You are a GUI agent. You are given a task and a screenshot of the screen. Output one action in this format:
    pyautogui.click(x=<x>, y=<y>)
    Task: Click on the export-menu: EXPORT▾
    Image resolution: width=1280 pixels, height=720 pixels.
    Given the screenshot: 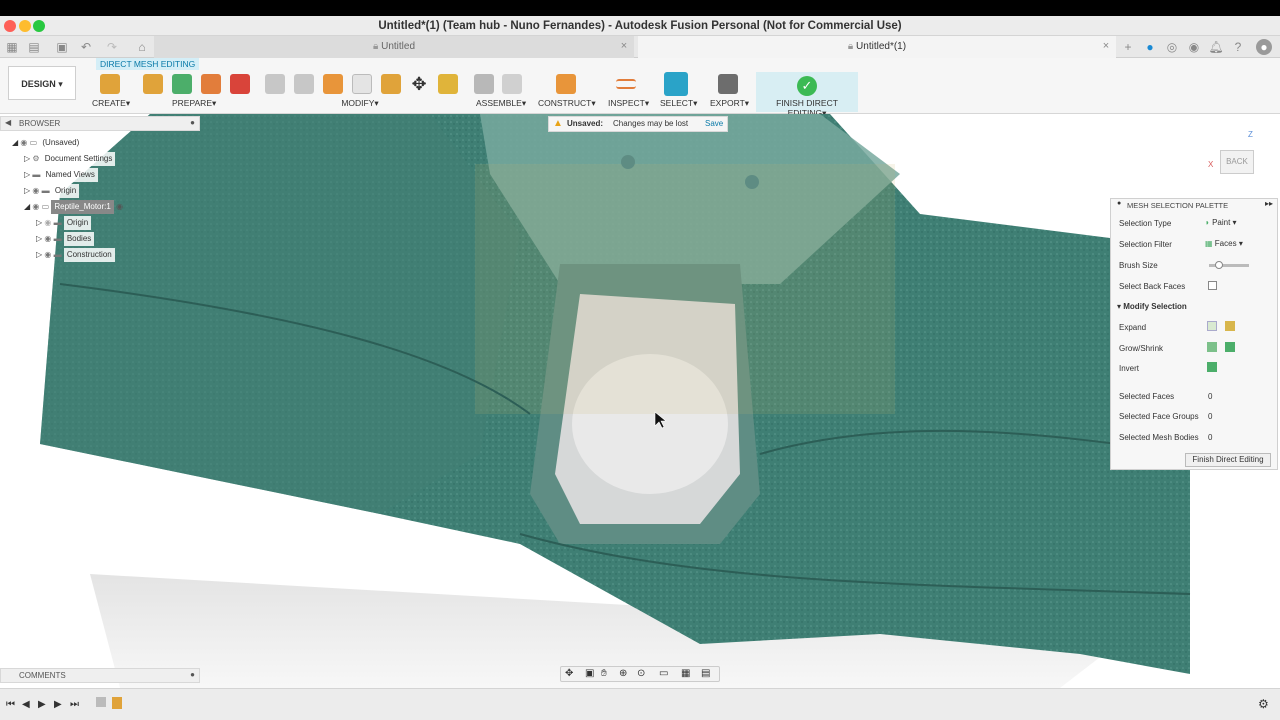 What is the action you would take?
    pyautogui.click(x=729, y=103)
    